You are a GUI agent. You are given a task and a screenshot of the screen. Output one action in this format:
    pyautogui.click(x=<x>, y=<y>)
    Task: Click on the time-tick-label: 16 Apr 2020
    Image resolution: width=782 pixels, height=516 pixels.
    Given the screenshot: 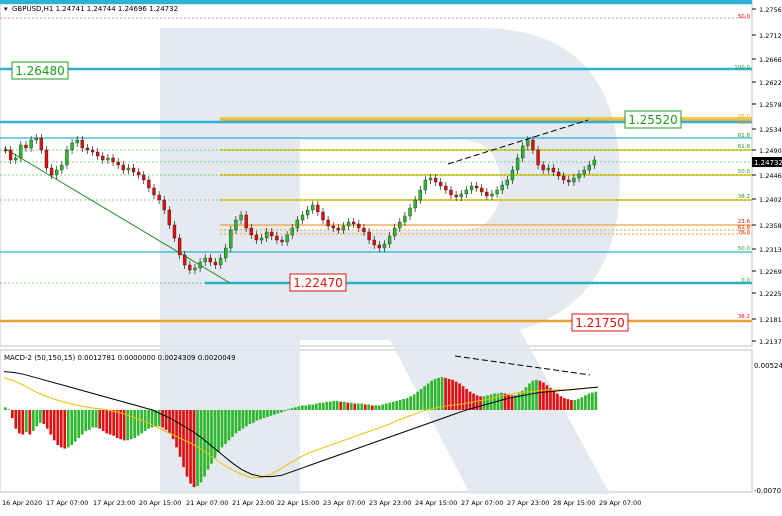 What is the action you would take?
    pyautogui.click(x=22, y=503)
    